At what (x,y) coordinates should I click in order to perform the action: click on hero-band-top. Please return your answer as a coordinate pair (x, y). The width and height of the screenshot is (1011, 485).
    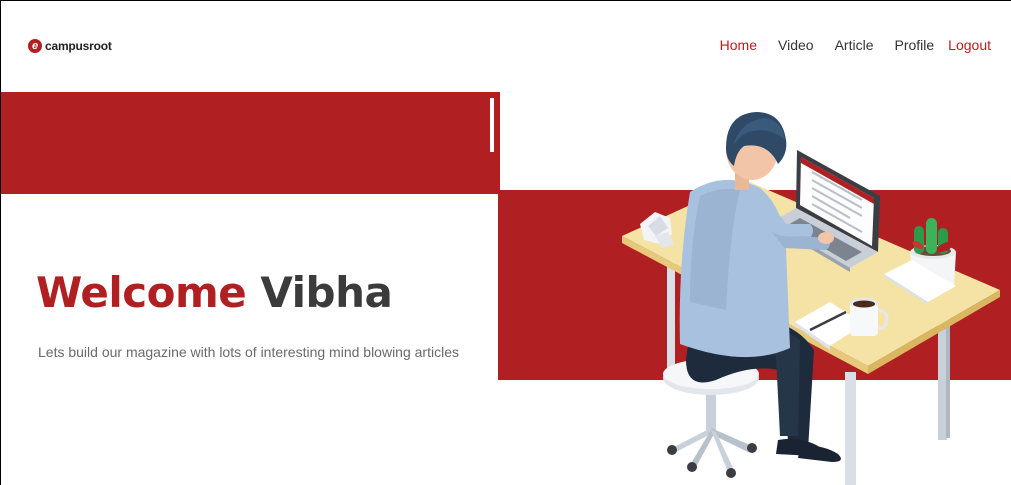
    Looking at the image, I should click on (250, 143).